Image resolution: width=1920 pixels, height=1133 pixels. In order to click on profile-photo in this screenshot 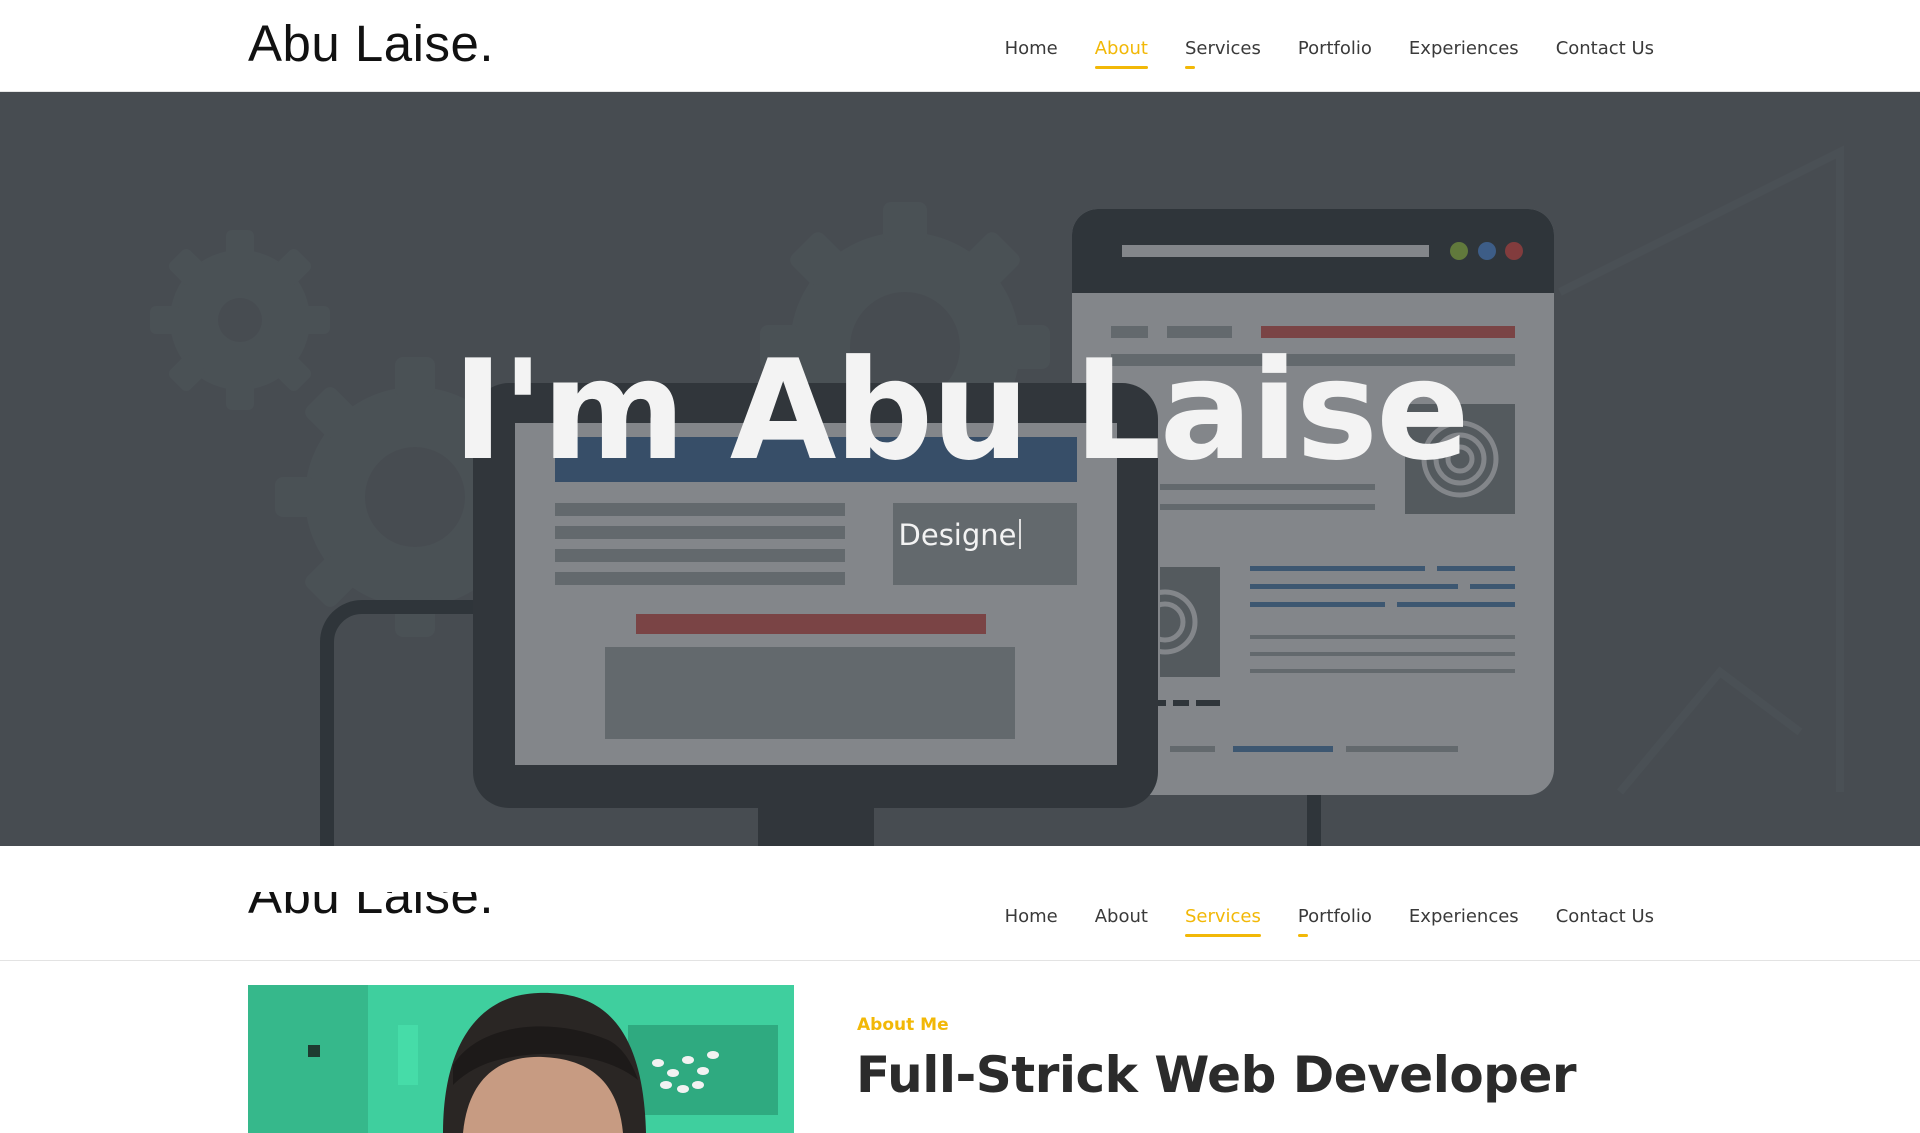, I will do `click(521, 1059)`.